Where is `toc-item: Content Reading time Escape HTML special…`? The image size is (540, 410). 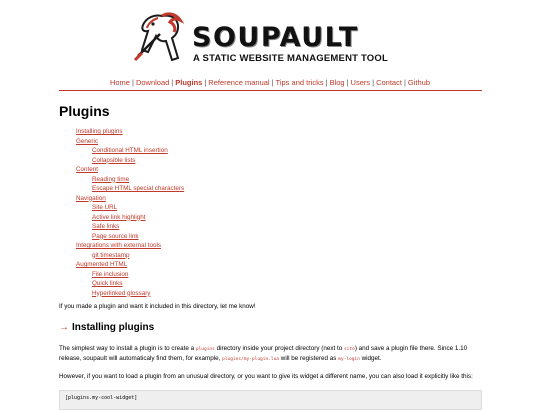 toc-item: Content Reading time Escape HTML special… is located at coordinates (279, 179).